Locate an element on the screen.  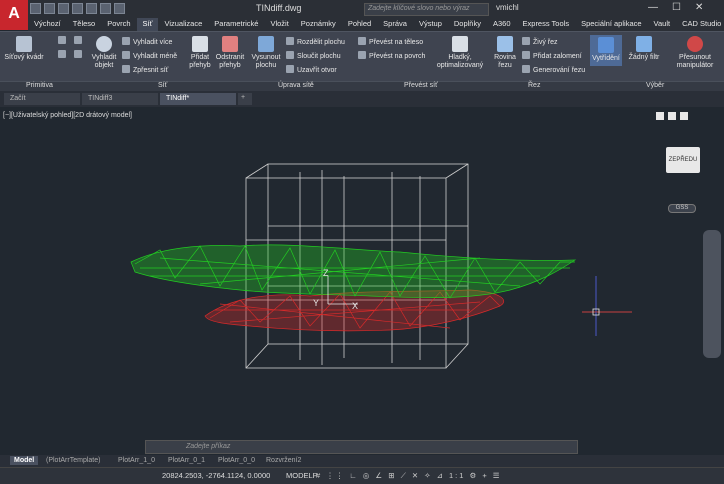
tab-vizualizace: Vizualizace is located at coordinates (183, 24).